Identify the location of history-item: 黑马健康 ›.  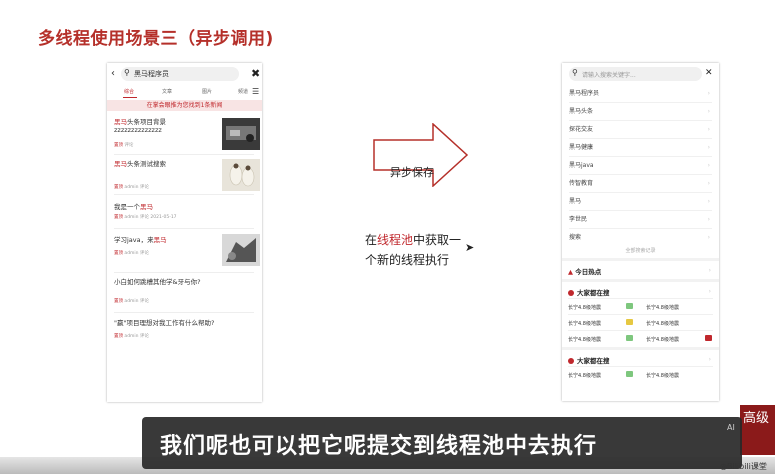
(640, 148).